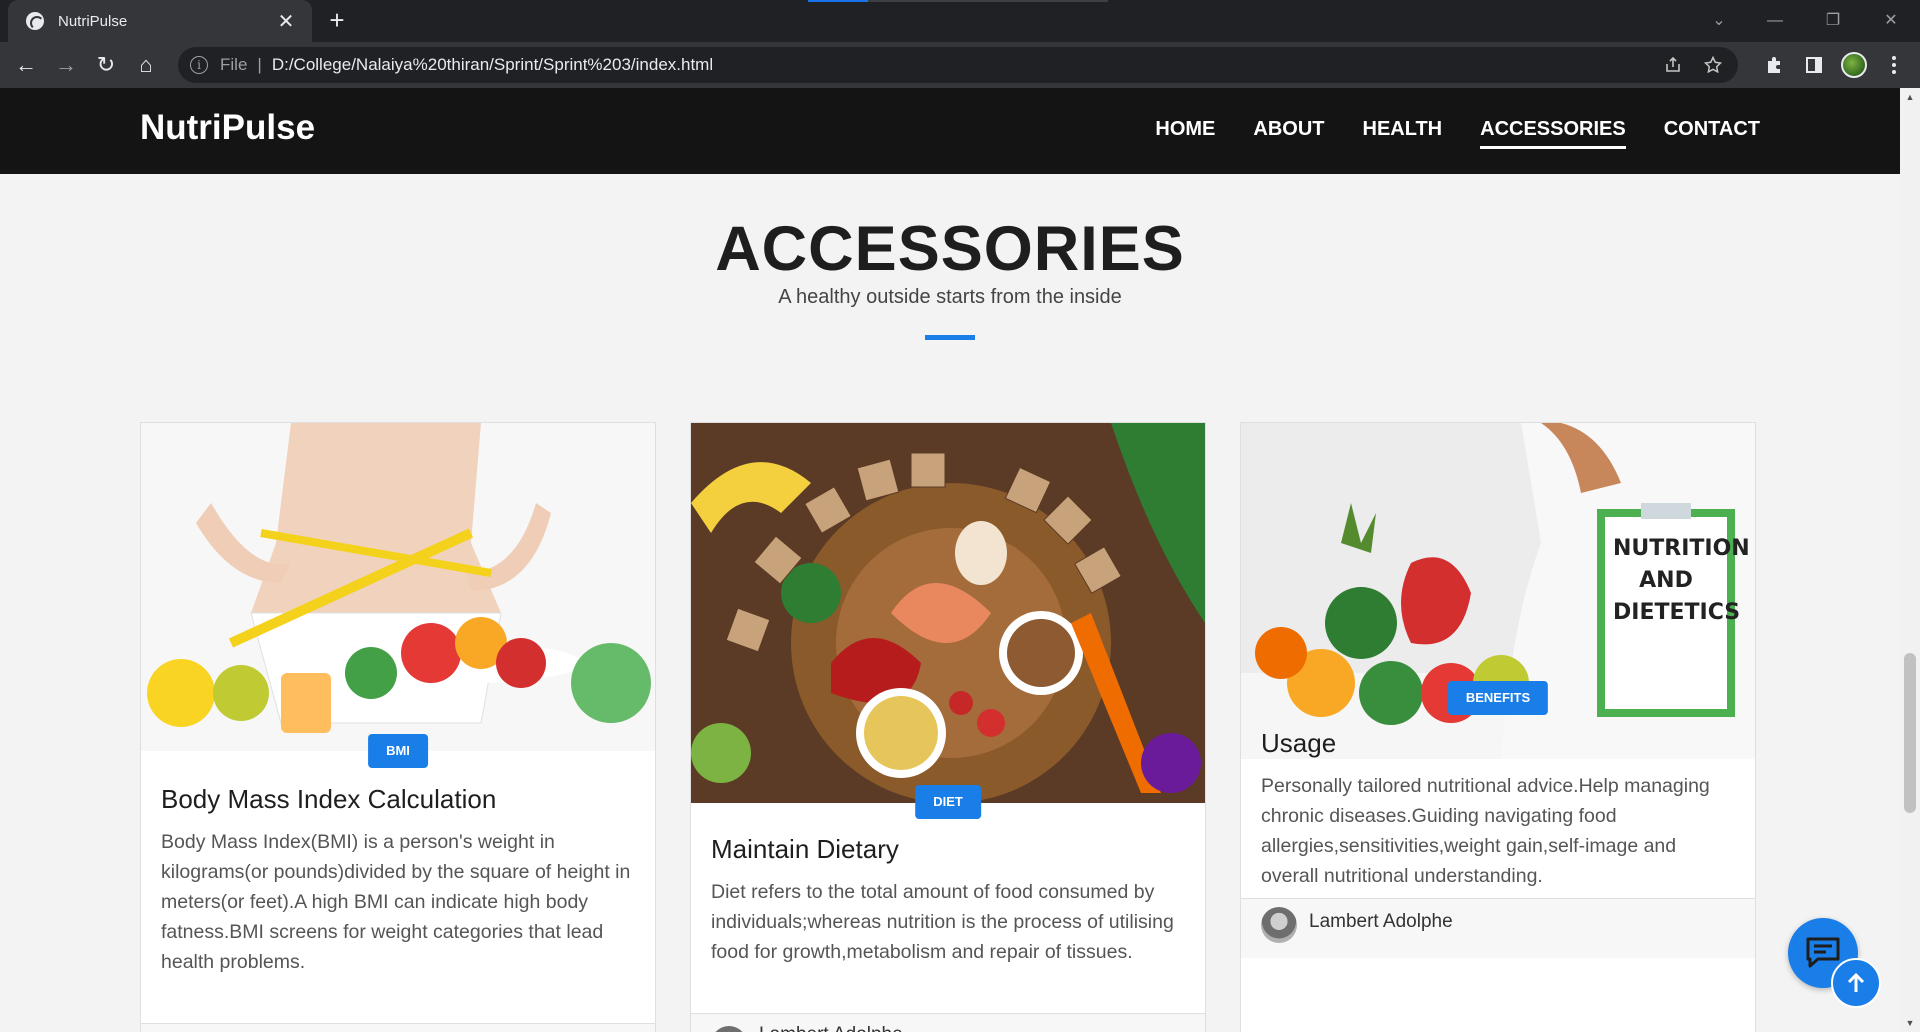 The width and height of the screenshot is (1920, 1032). Describe the element at coordinates (958, 1) in the screenshot. I see `tab-loading-indicator` at that location.